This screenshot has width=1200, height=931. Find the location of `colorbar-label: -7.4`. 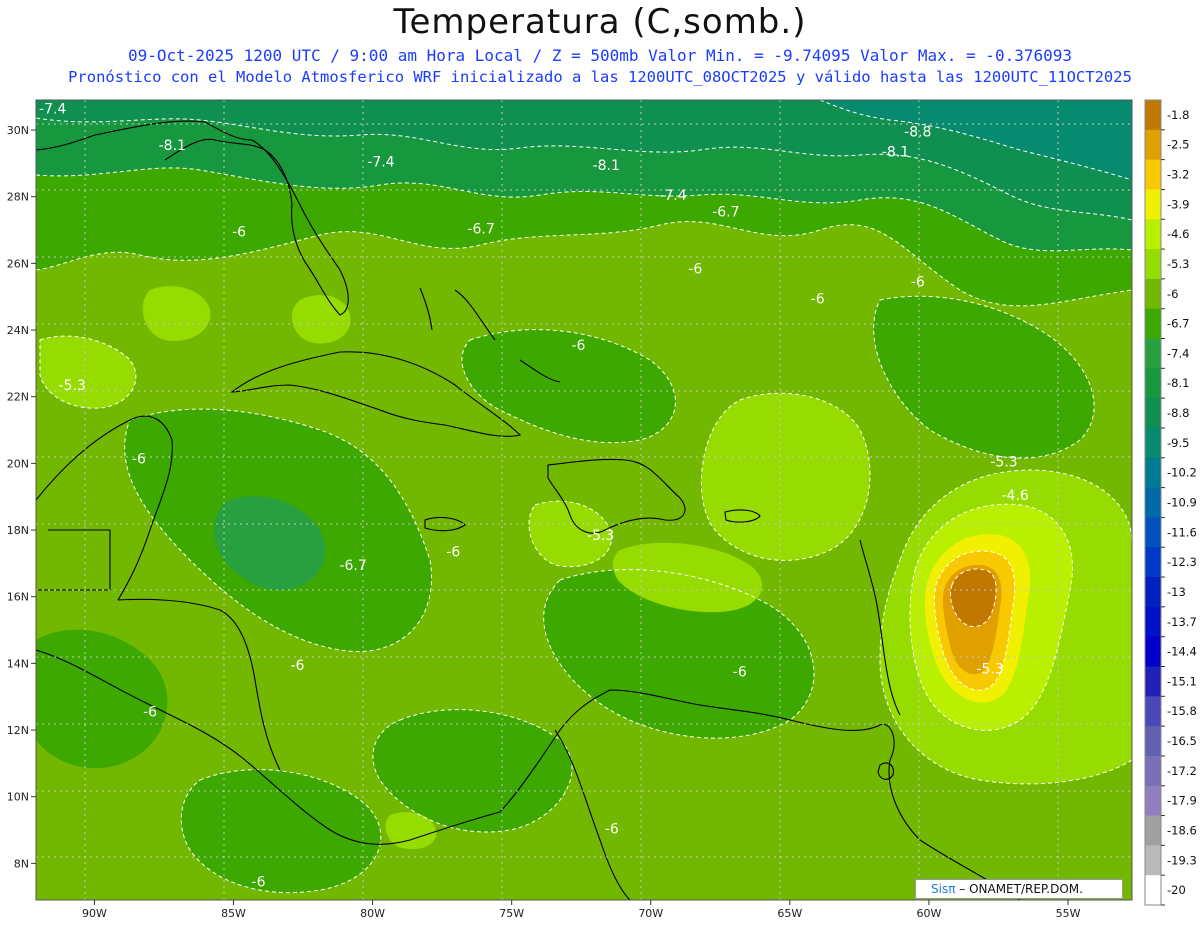

colorbar-label: -7.4 is located at coordinates (1178, 353).